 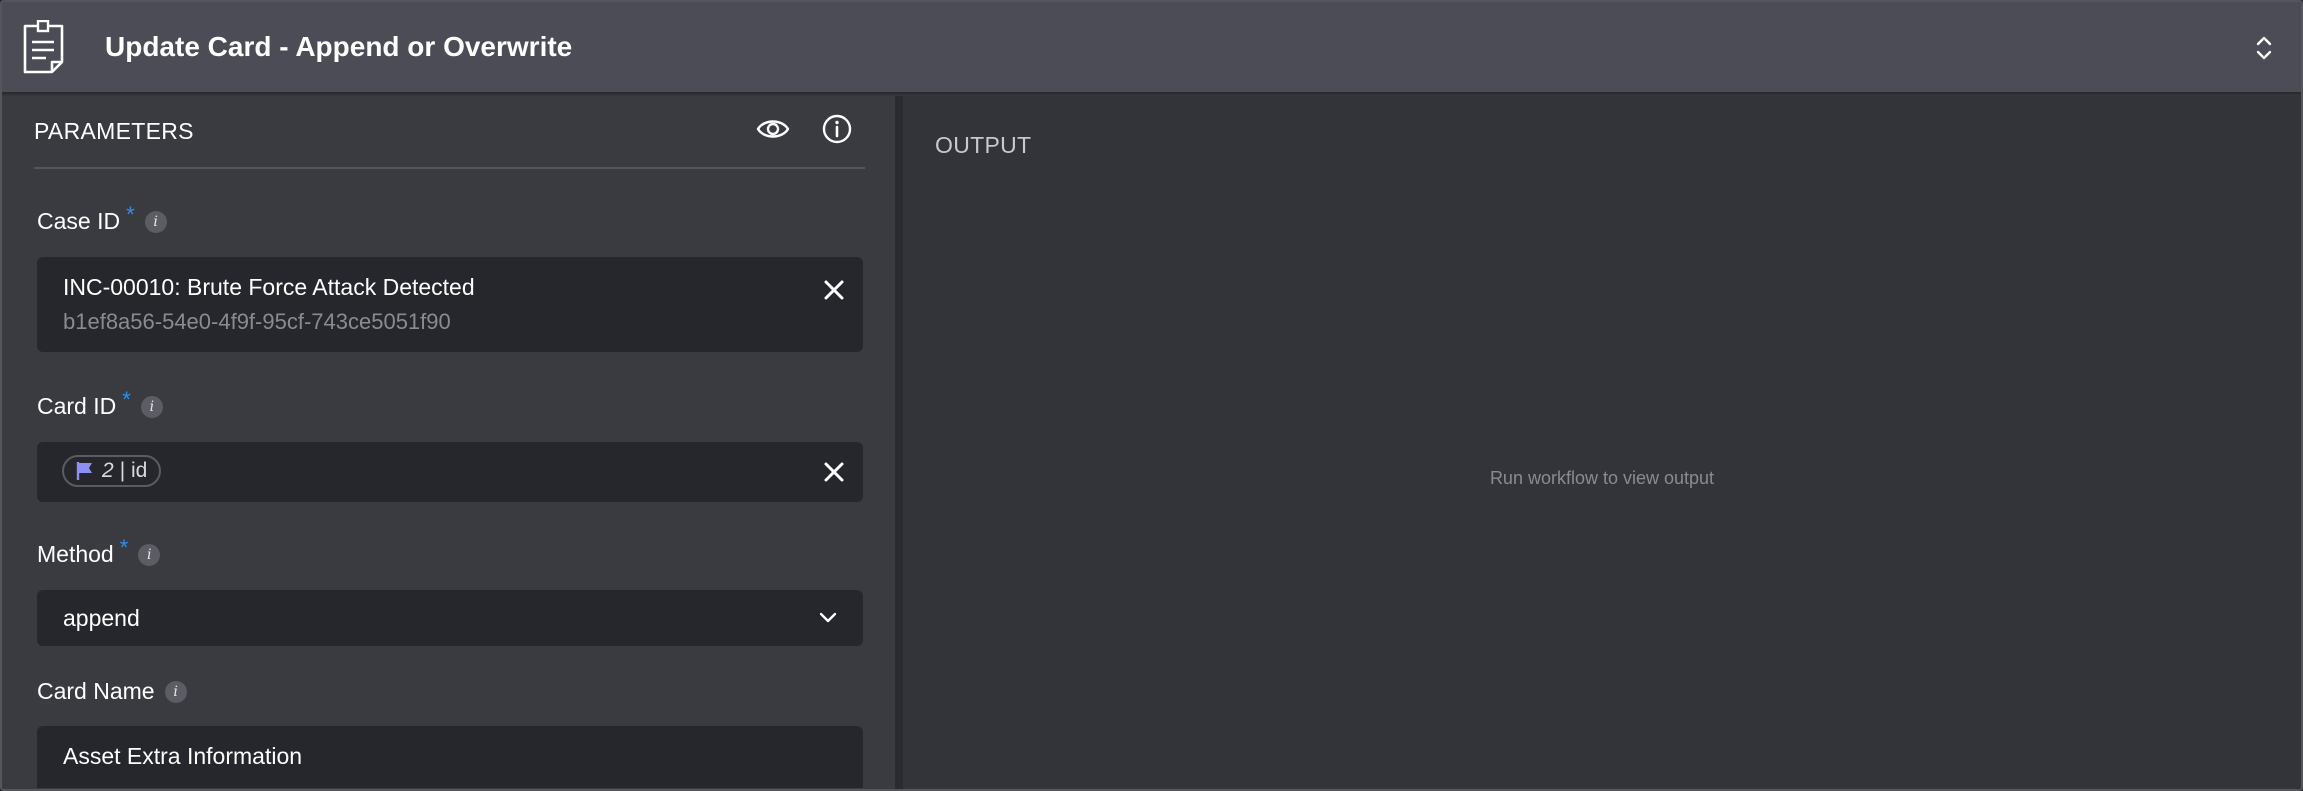 I want to click on node-title: Update Card - Append or Overwrite, so click(x=339, y=46).